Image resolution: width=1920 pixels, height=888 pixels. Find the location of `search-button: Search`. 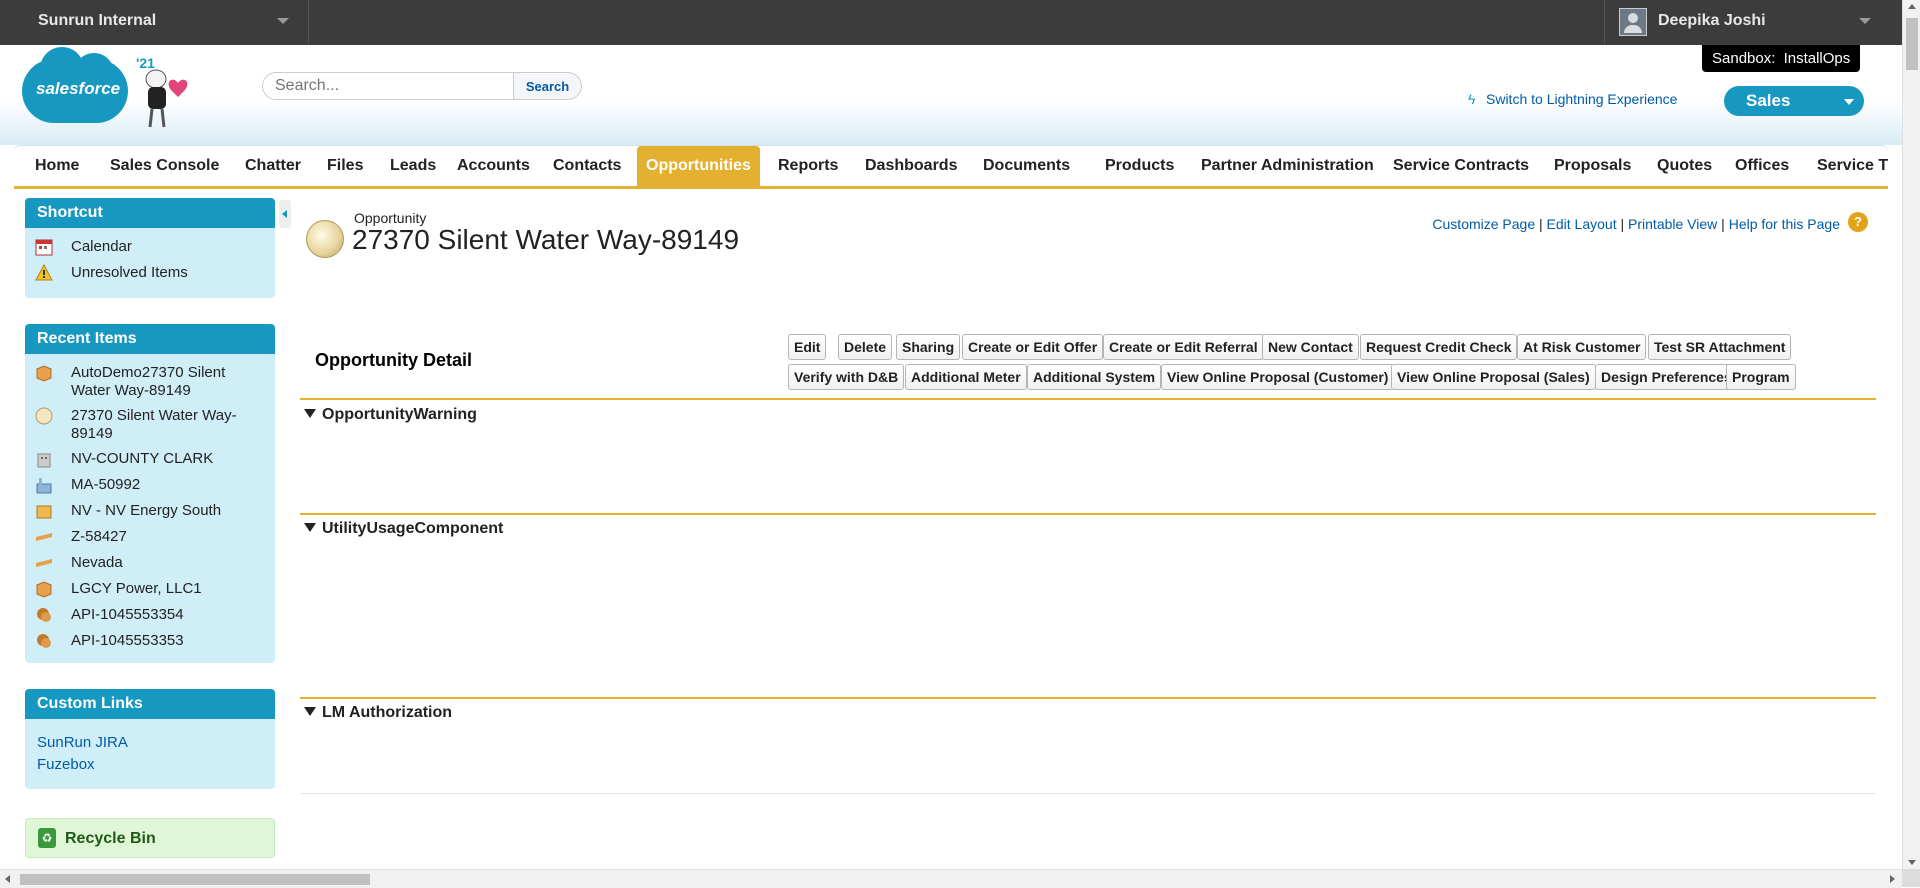

search-button: Search is located at coordinates (548, 86).